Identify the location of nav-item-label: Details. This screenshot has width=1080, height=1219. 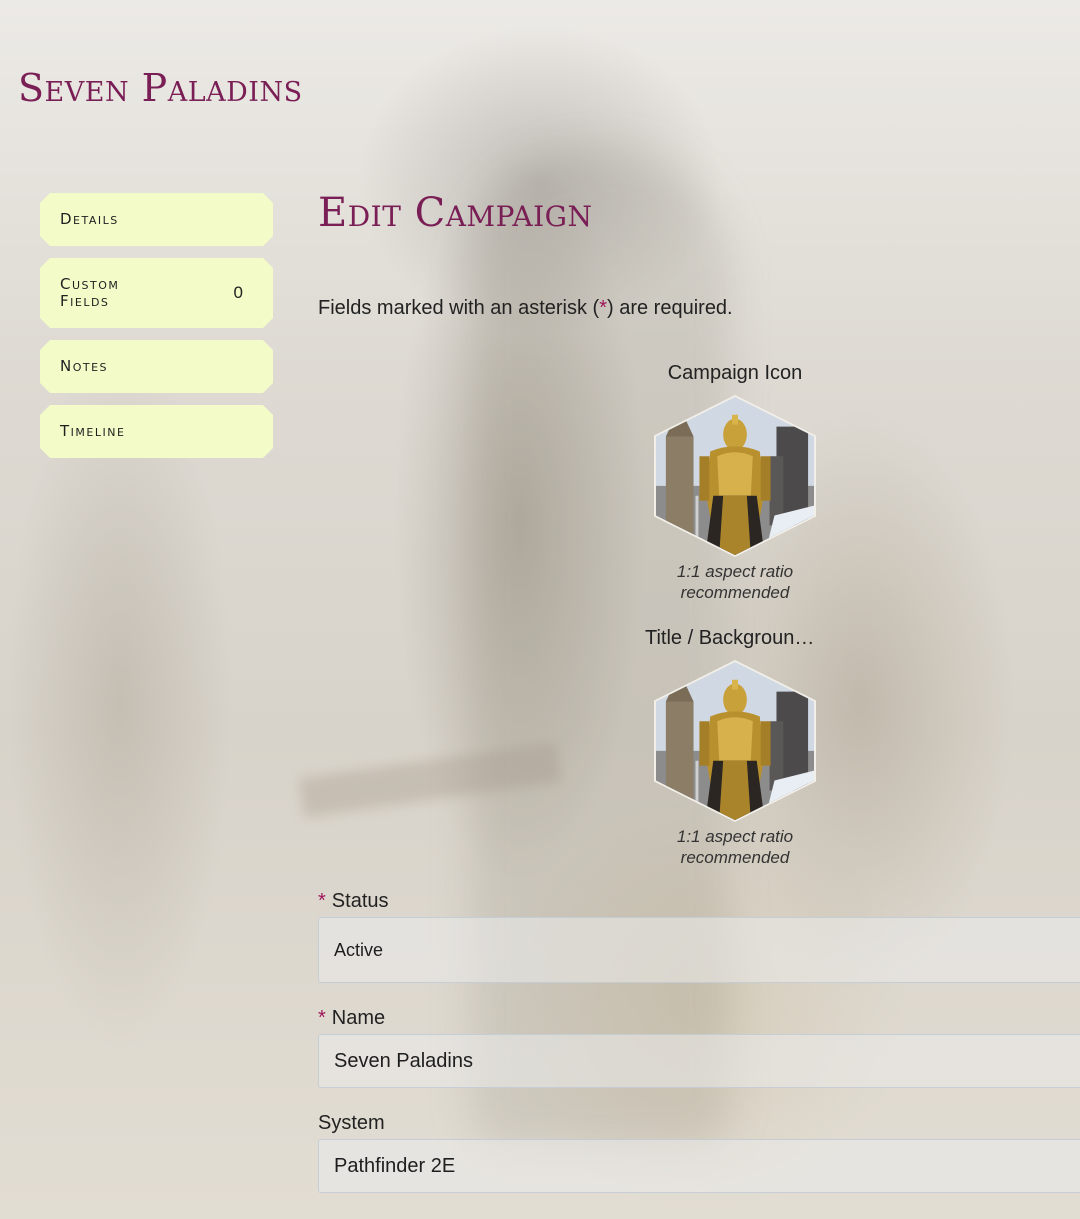
(89, 219).